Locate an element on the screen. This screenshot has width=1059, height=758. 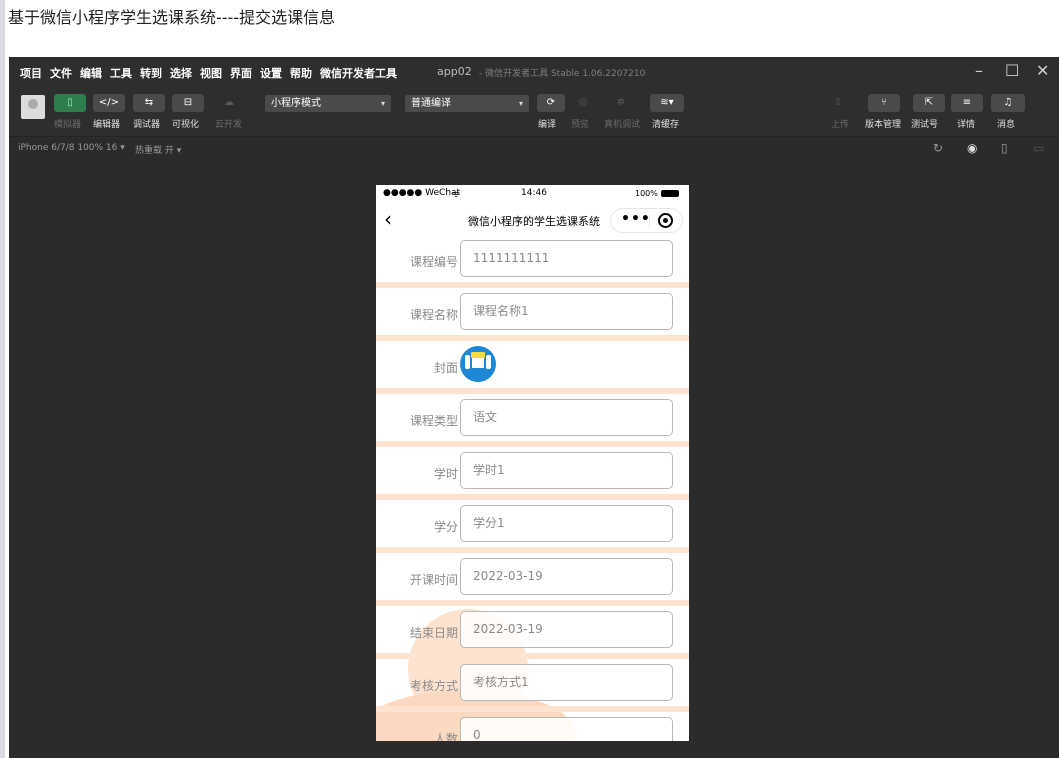
app-name: app02 is located at coordinates (454, 71).